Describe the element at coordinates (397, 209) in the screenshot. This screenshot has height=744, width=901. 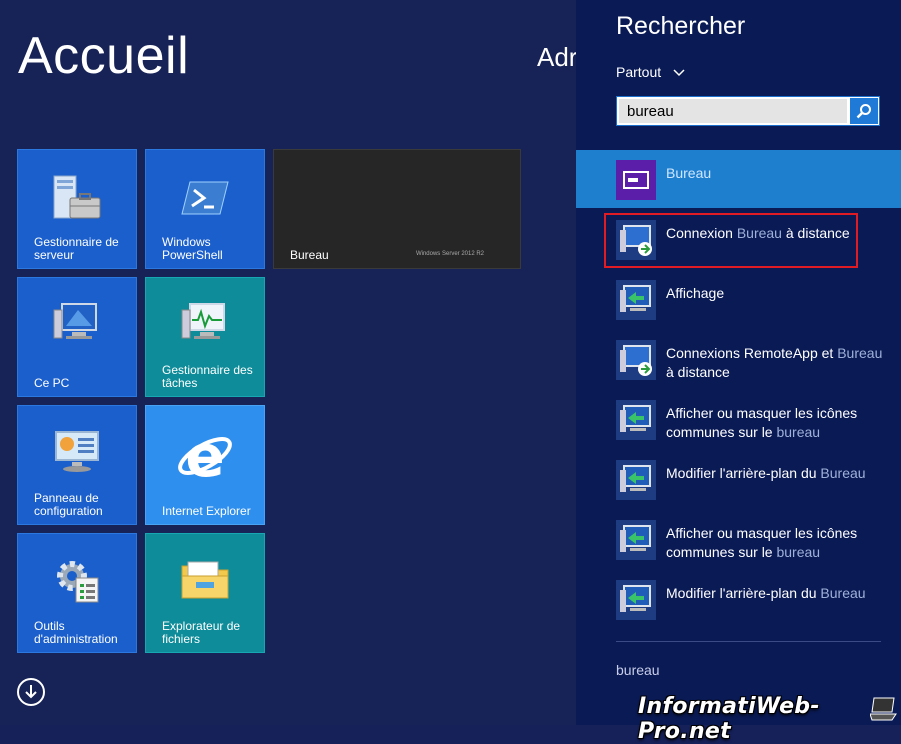
I see `tile-desktop: Bureau Windows Server 2012 R2` at that location.